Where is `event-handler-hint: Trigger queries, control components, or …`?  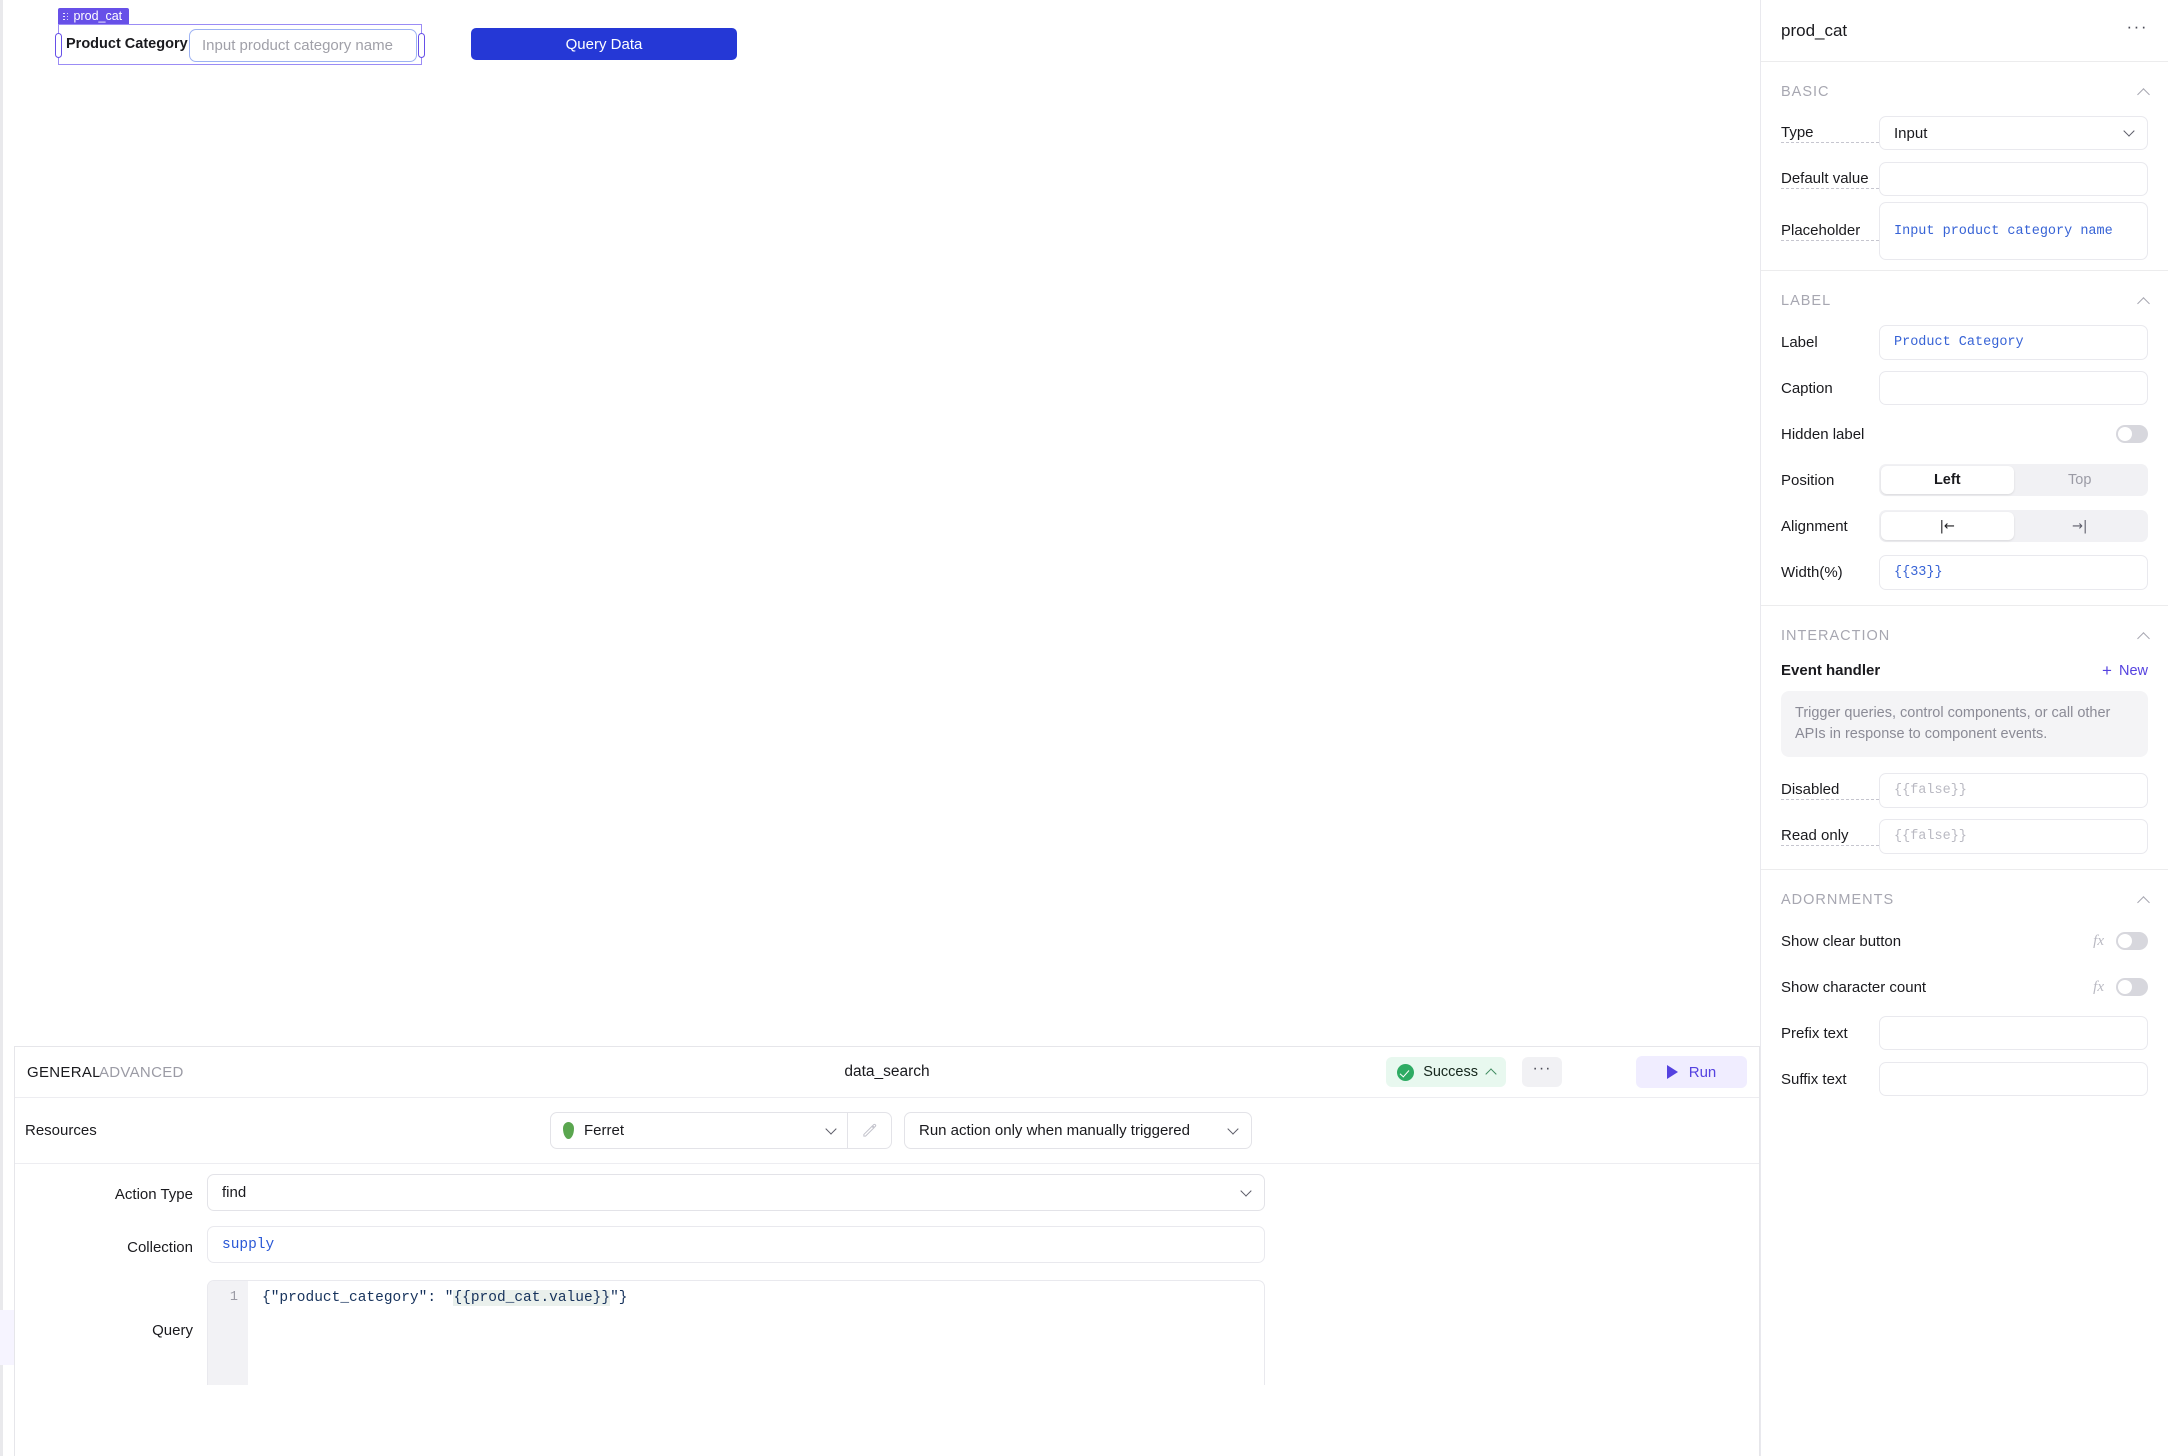 event-handler-hint: Trigger queries, control components, or … is located at coordinates (1964, 724).